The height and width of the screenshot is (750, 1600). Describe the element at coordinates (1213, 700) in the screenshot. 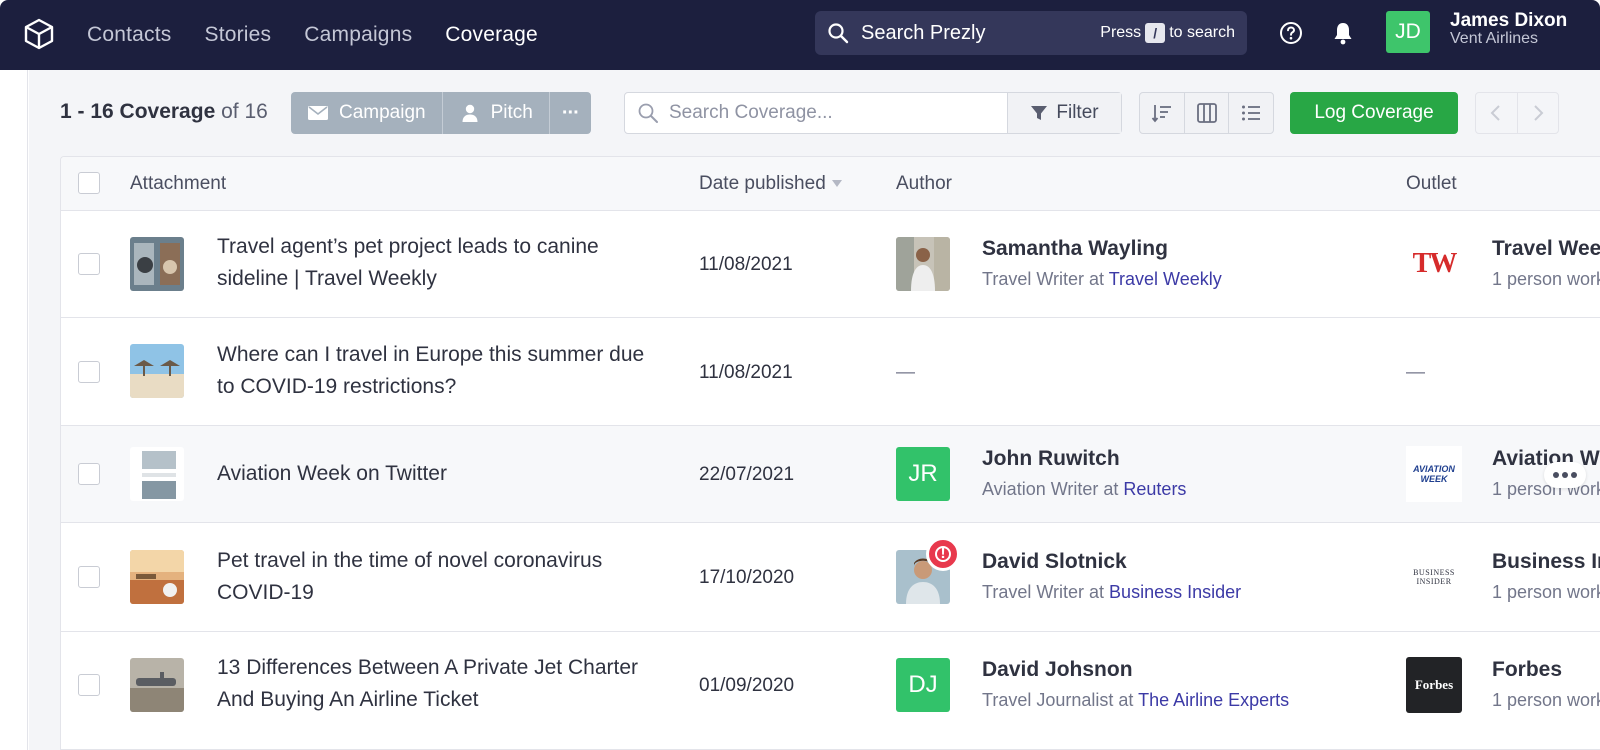

I see `author-outlet-link: The Airline Experts` at that location.